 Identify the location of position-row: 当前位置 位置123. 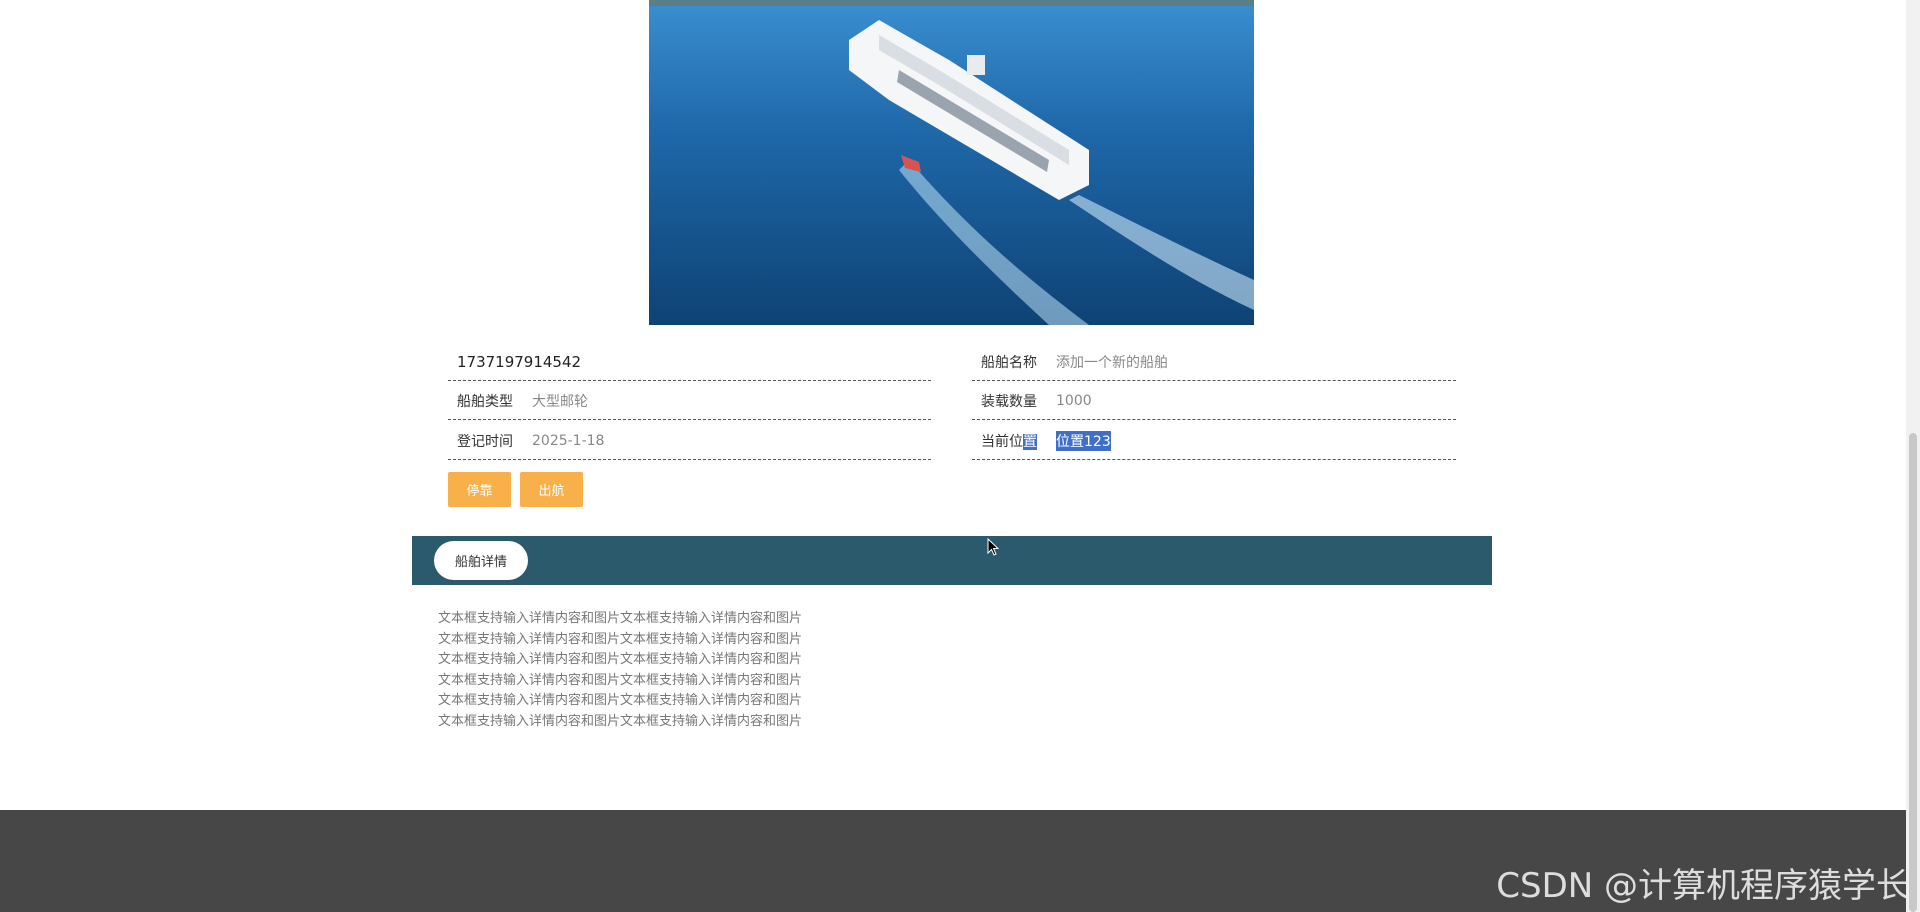
(1214, 441).